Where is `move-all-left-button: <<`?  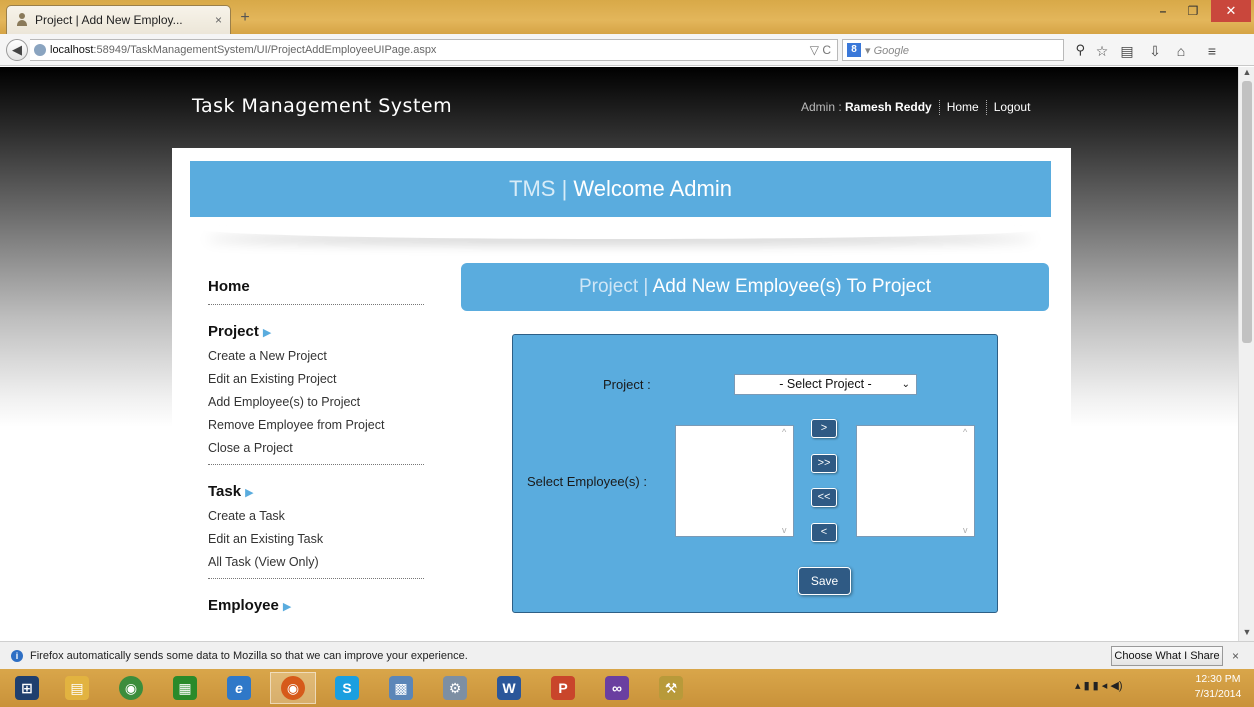 move-all-left-button: << is located at coordinates (824, 497).